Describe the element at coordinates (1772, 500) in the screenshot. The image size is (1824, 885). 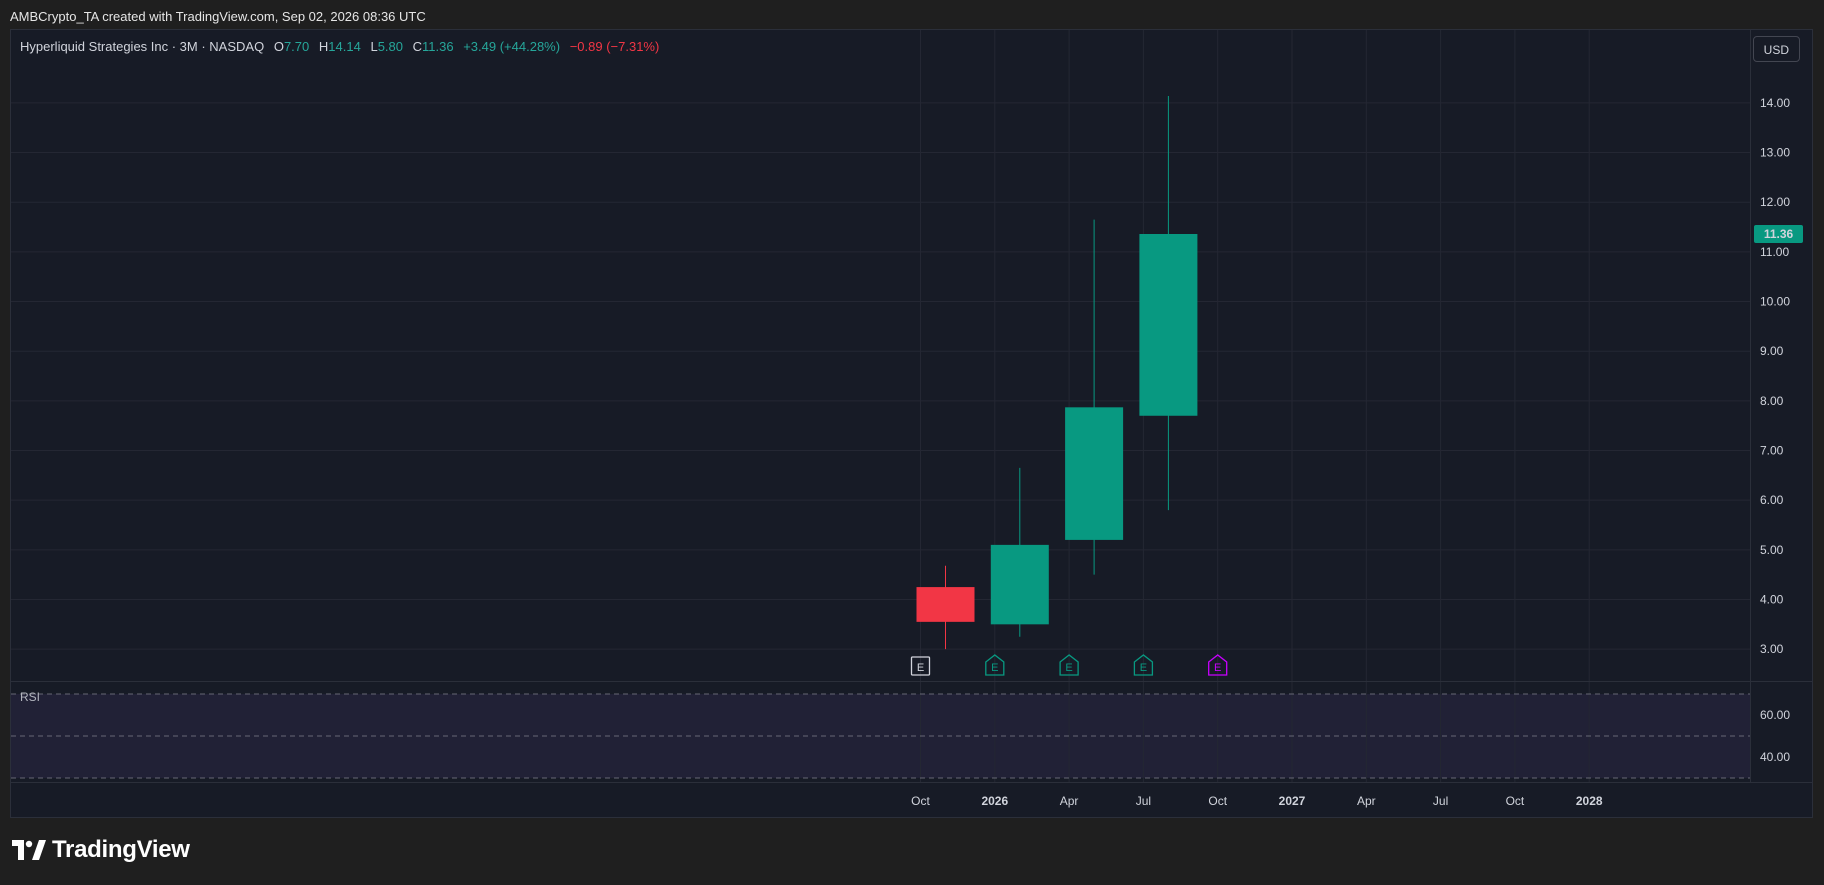
I see `price-tick-label: 6.00` at that location.